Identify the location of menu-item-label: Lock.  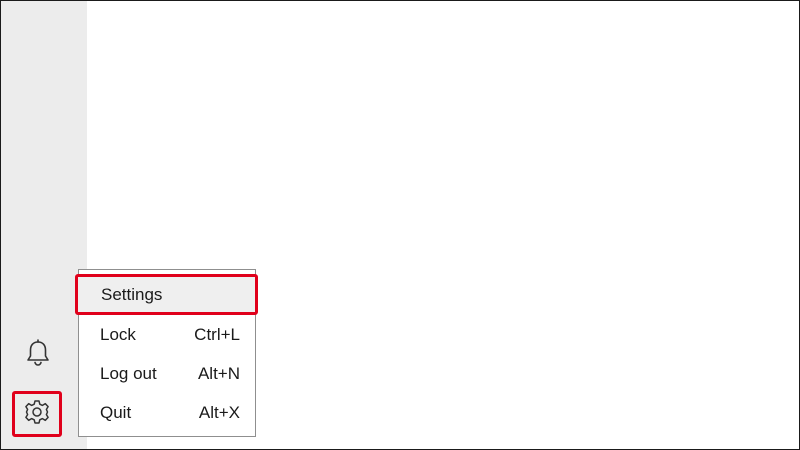
(118, 334).